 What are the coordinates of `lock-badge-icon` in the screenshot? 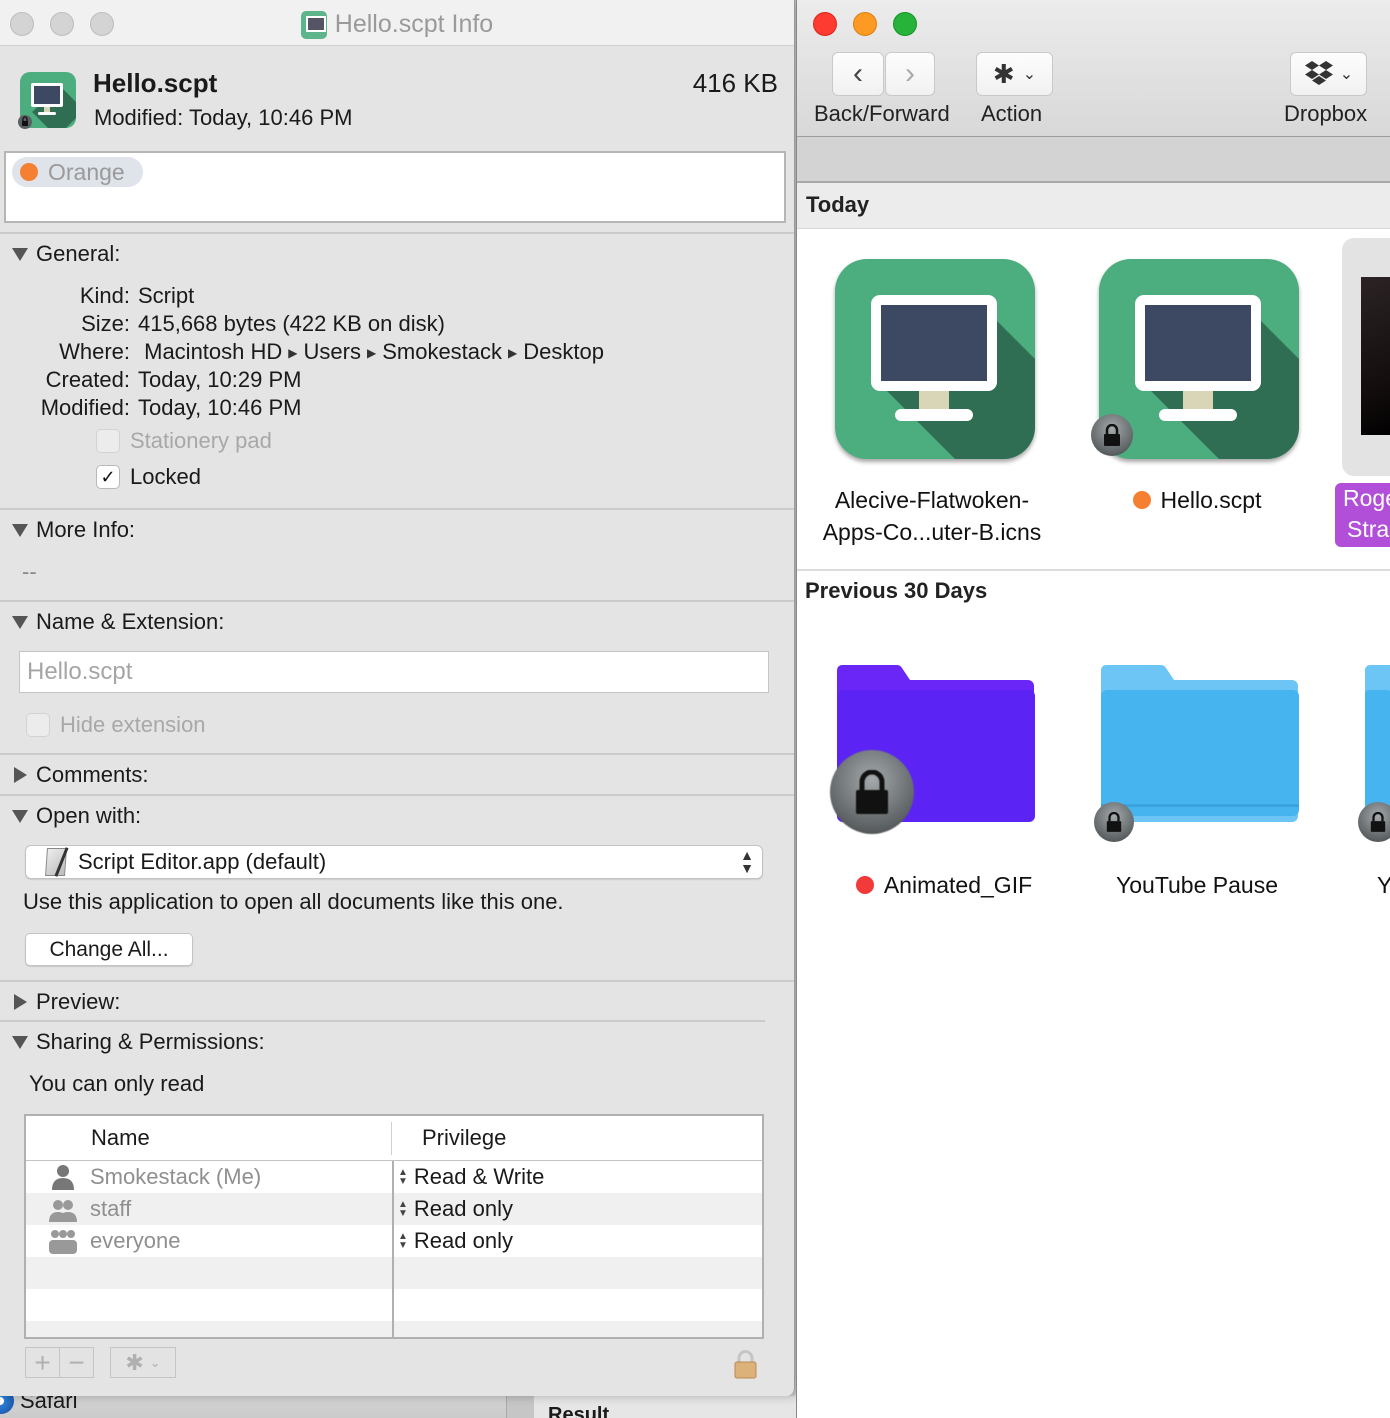 It's located at (1112, 435).